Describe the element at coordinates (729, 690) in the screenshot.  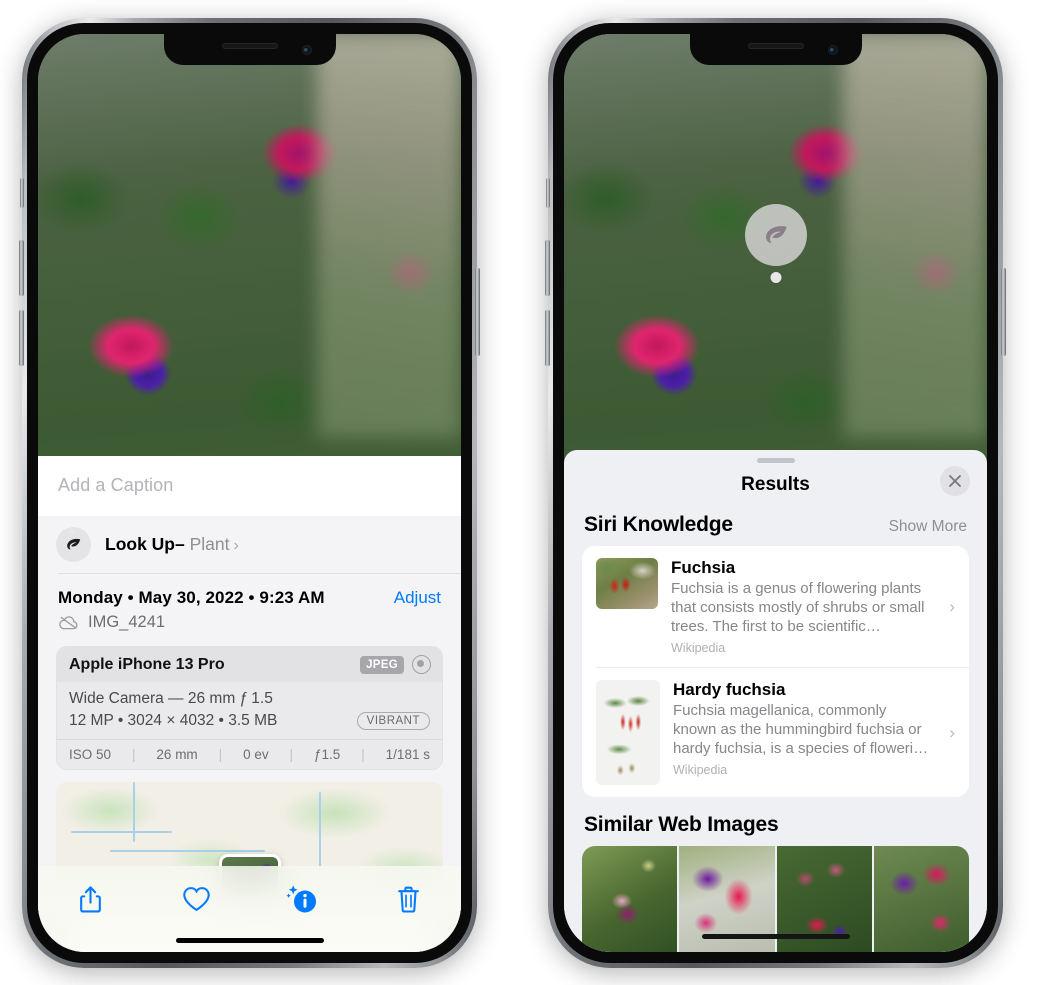
I see `result-title: Hardy fuchsia` at that location.